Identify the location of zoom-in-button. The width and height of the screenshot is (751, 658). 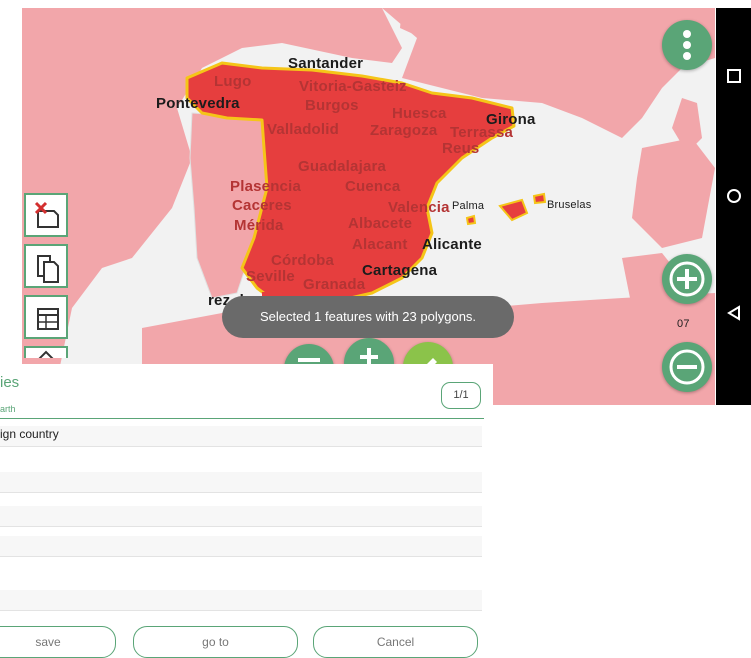
(687, 279).